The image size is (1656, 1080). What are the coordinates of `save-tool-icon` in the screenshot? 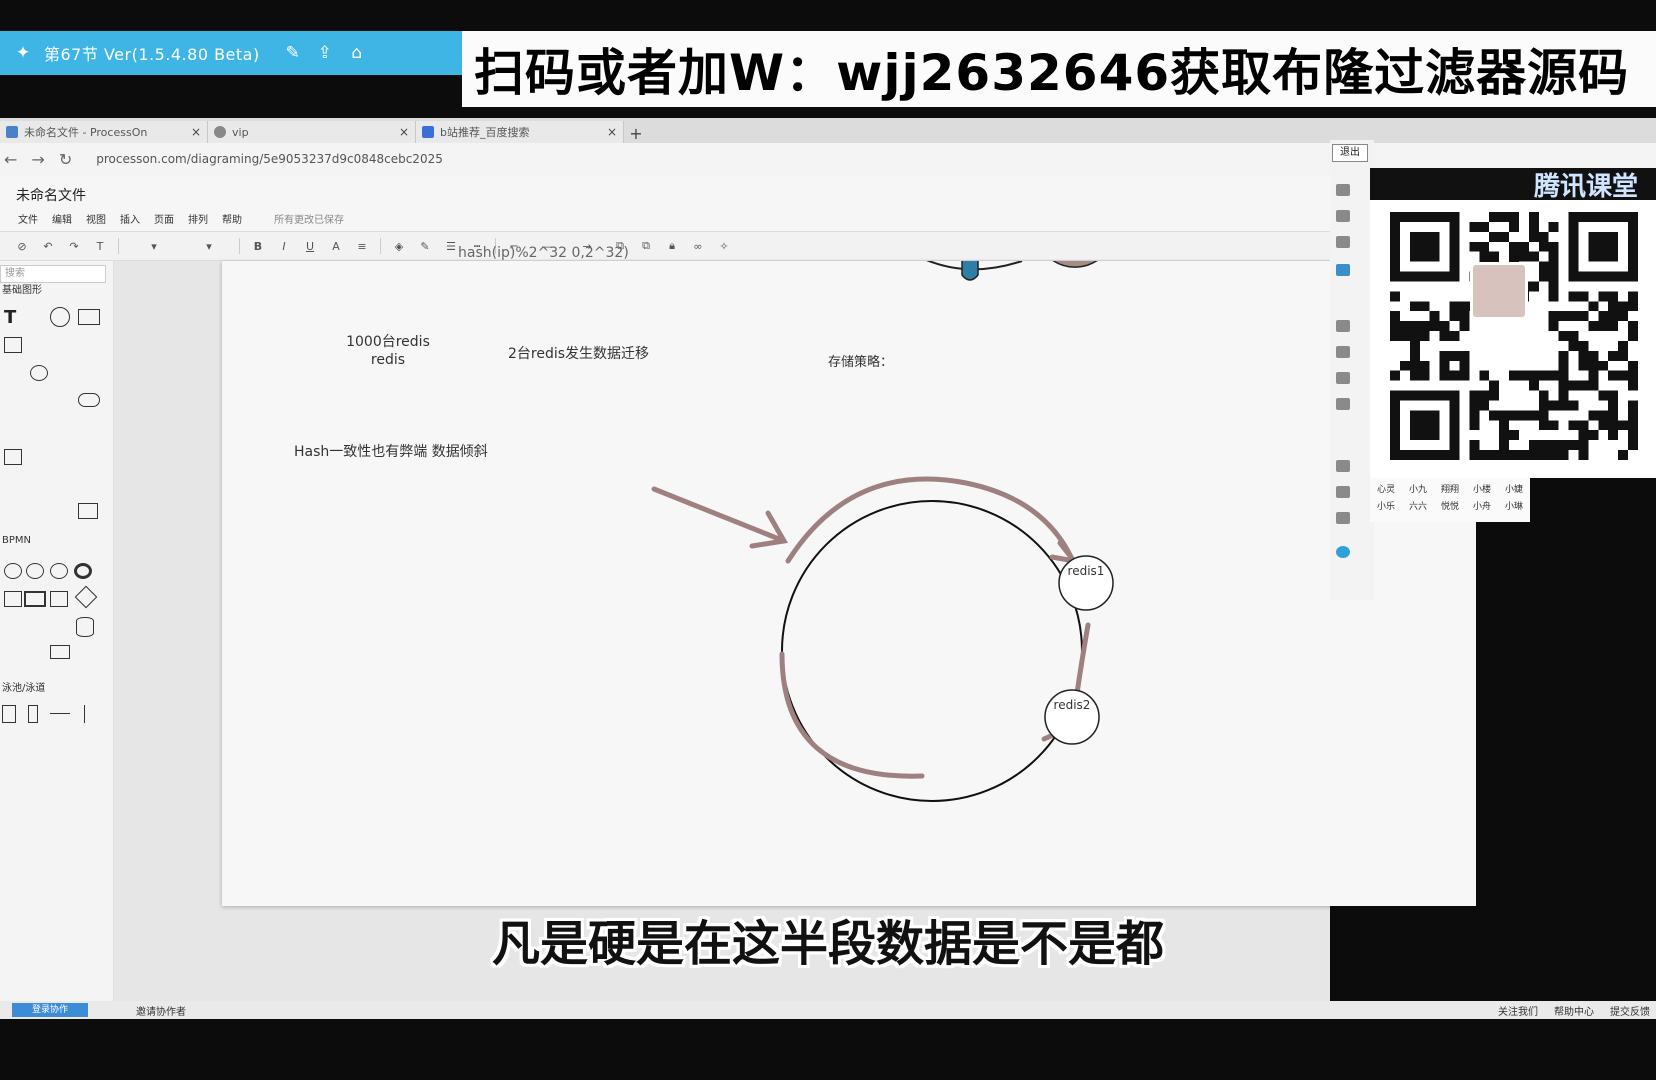 It's located at (1343, 518).